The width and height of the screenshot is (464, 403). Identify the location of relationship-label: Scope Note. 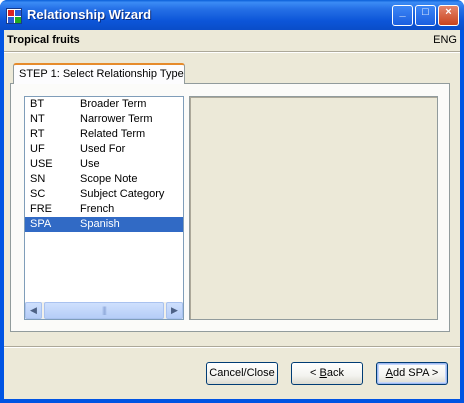
(109, 179).